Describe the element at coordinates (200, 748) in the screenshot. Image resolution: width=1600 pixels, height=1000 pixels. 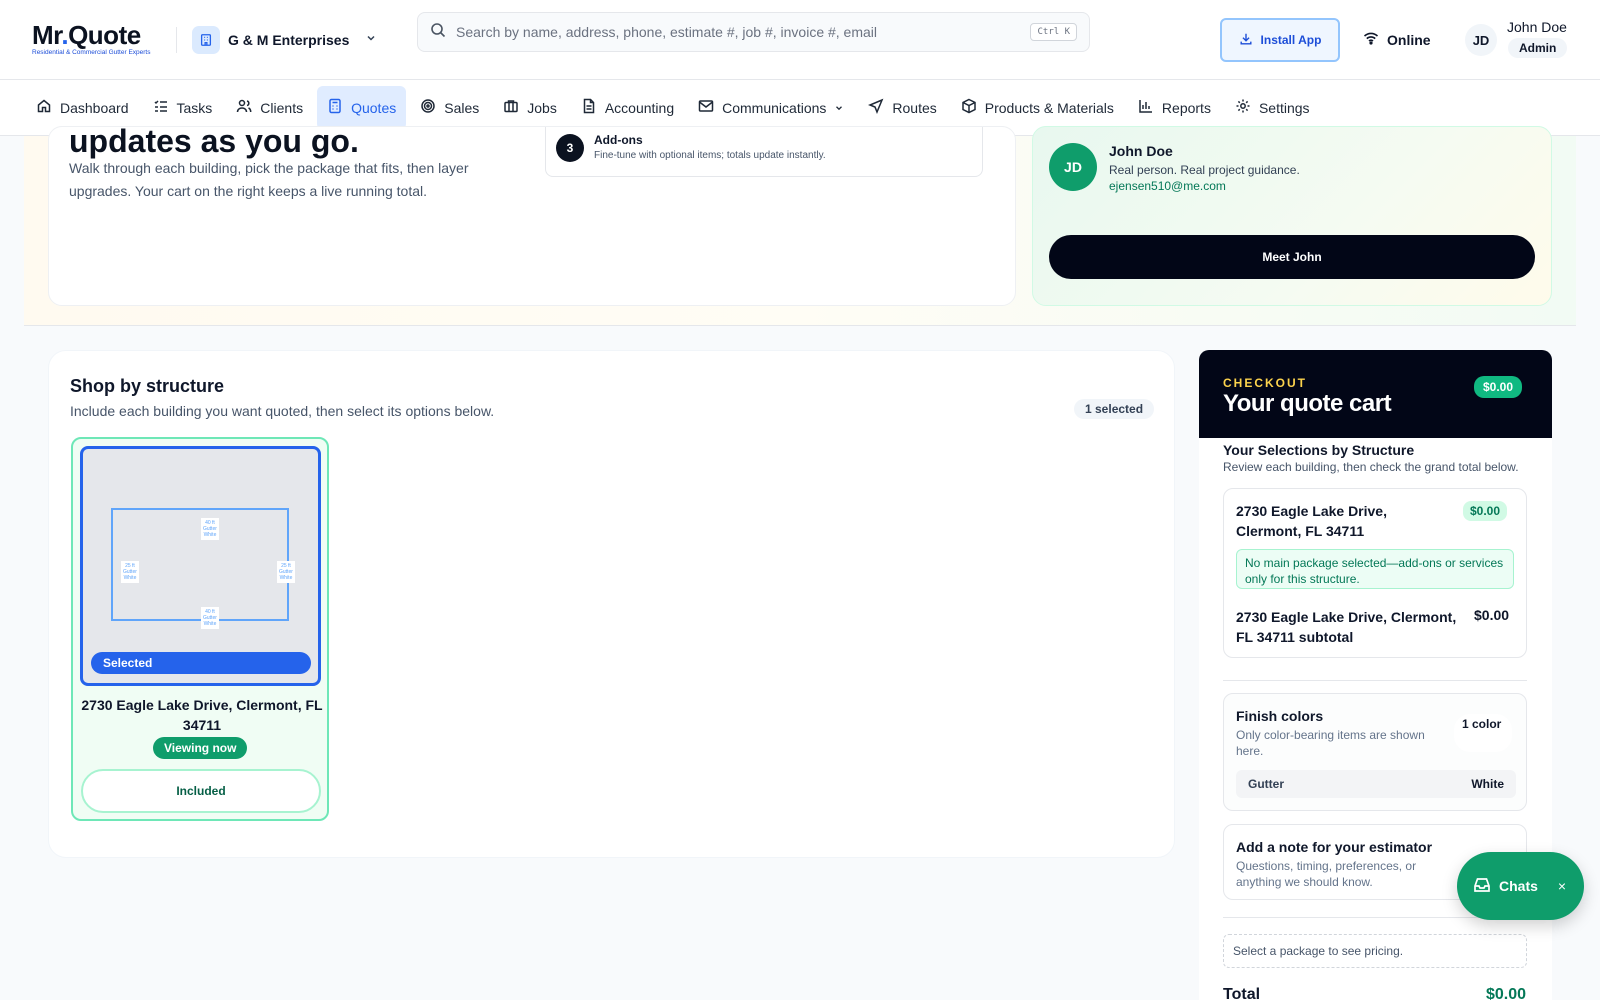
I see `viewing-now-badge: Viewing now` at that location.